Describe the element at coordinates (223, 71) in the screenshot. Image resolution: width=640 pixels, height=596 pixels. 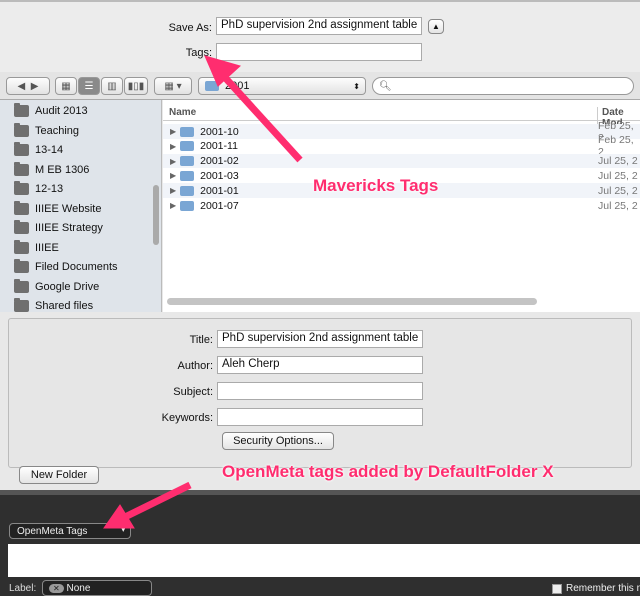
I see `arrowhead-mavericks` at that location.